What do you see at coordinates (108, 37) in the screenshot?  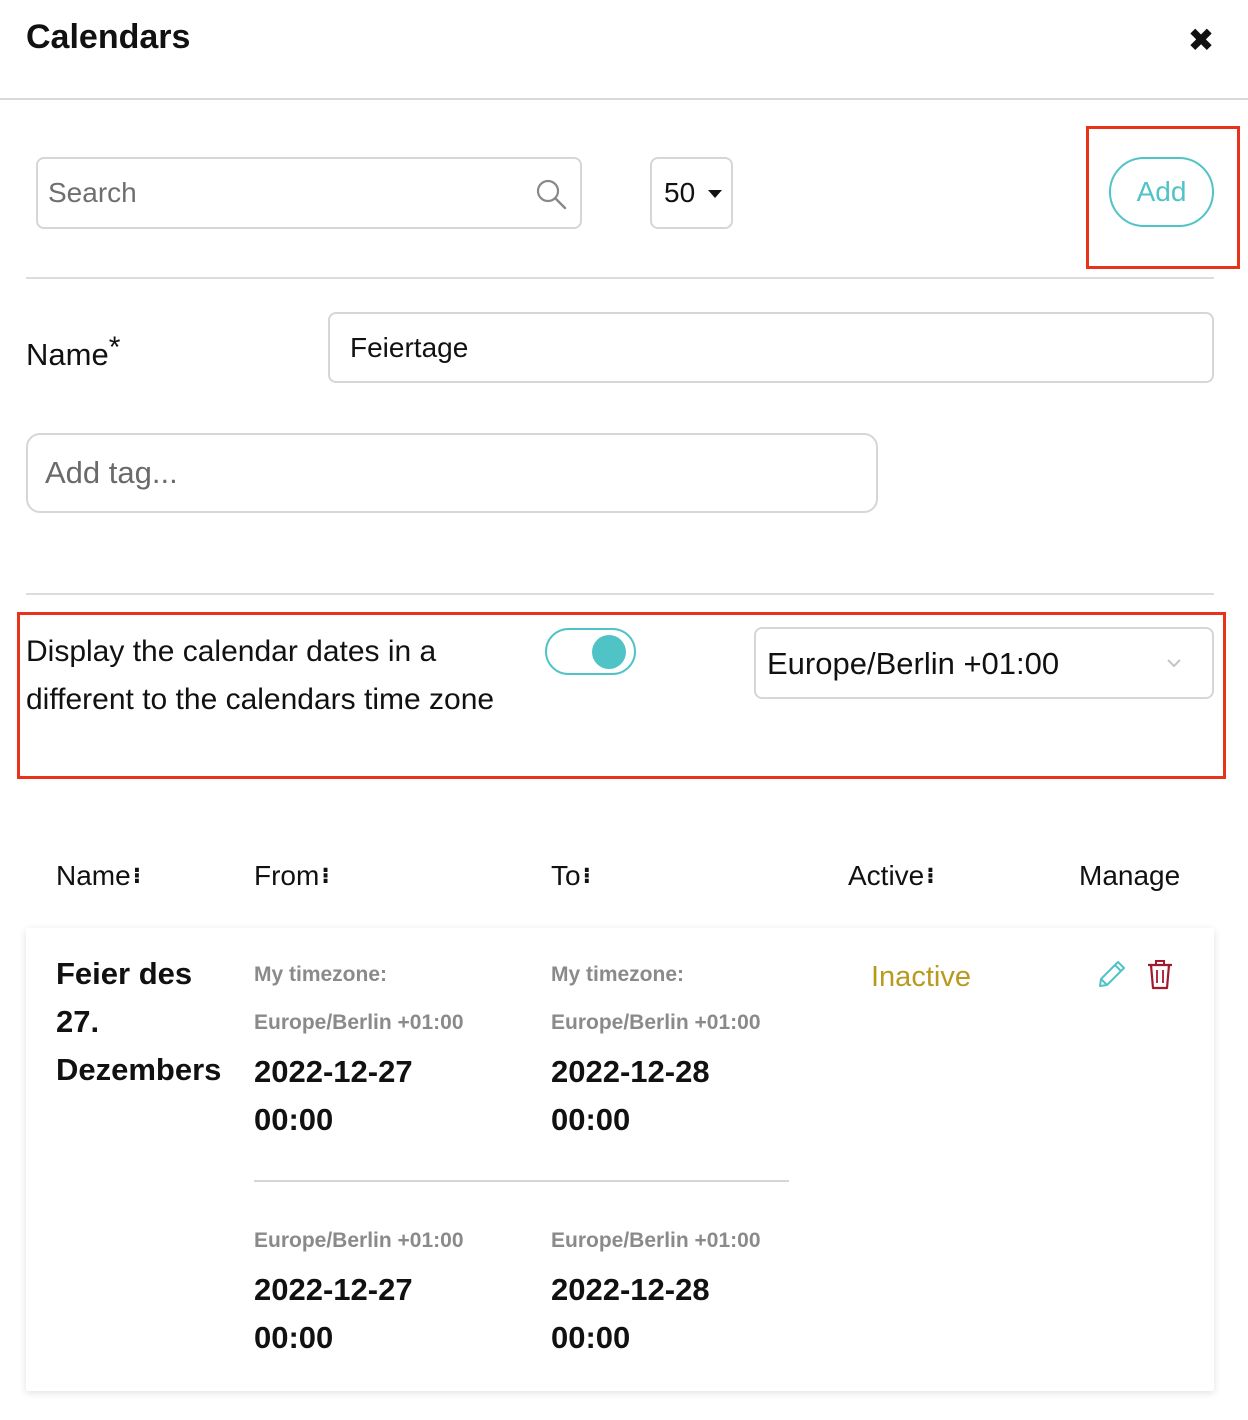 I see `modal-title: Calendars` at bounding box center [108, 37].